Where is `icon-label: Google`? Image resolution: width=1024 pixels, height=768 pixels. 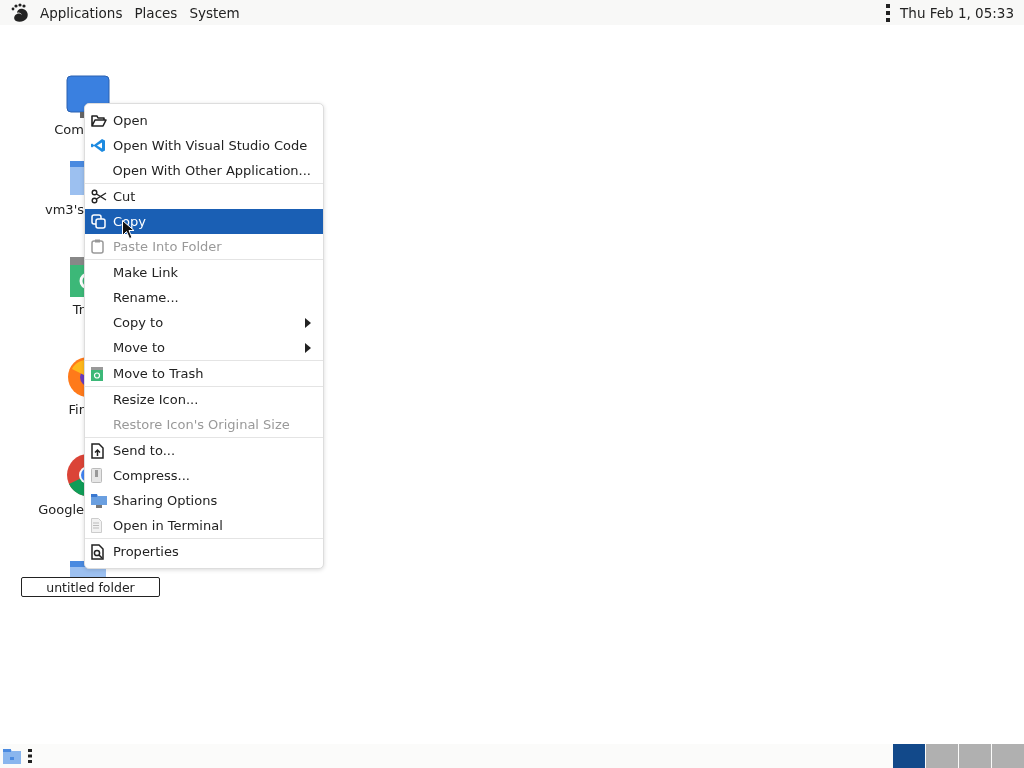
icon-label: Google is located at coordinates (61, 509).